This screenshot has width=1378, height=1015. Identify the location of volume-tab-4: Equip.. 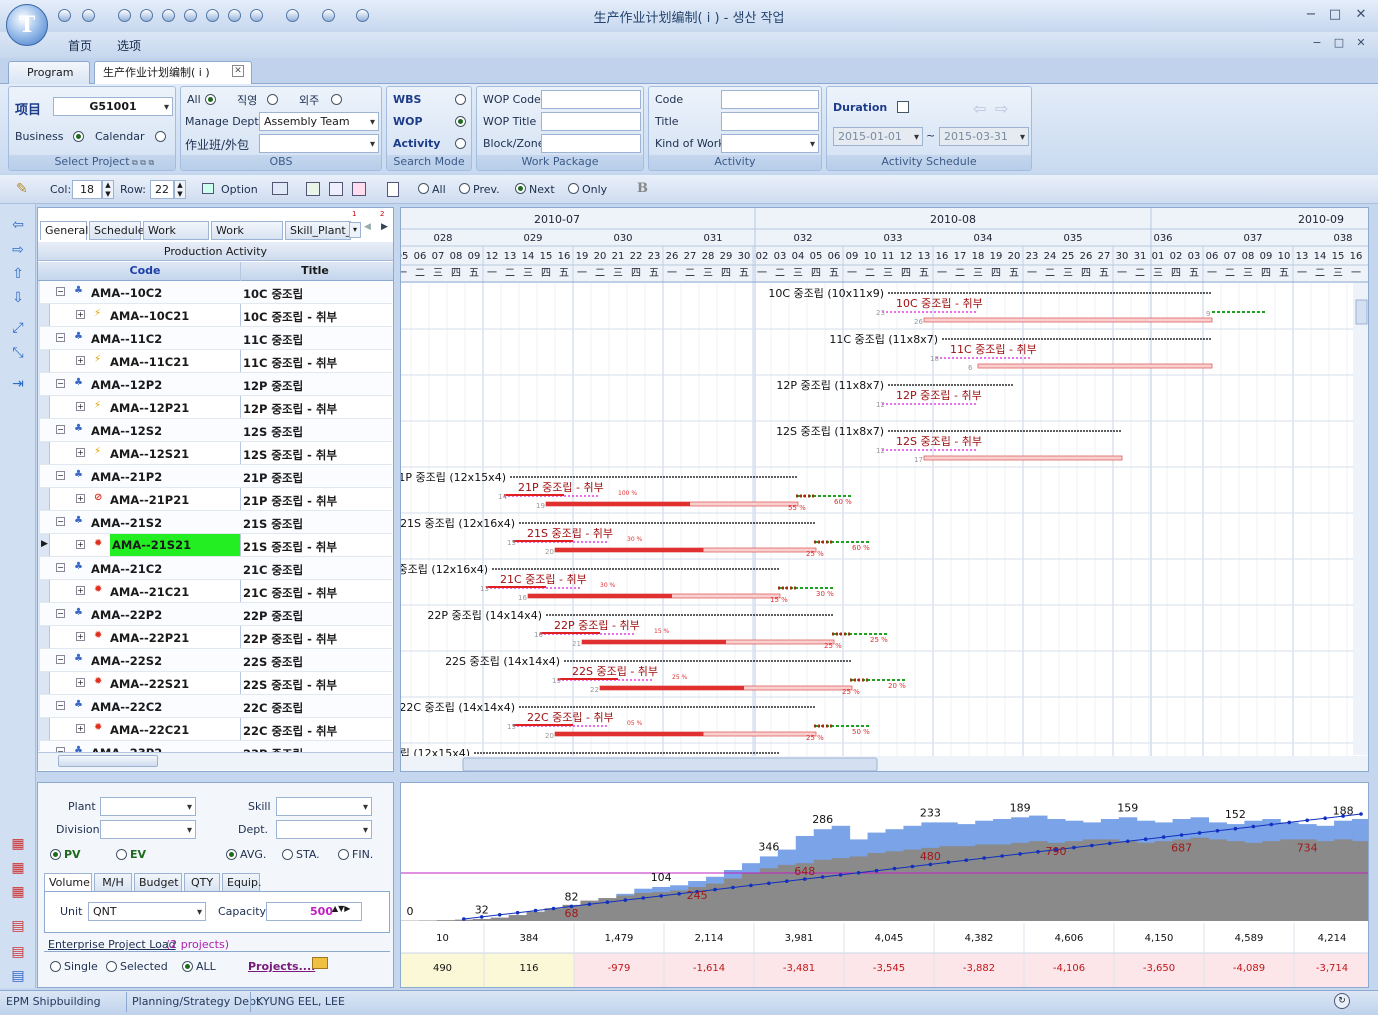
(241, 882).